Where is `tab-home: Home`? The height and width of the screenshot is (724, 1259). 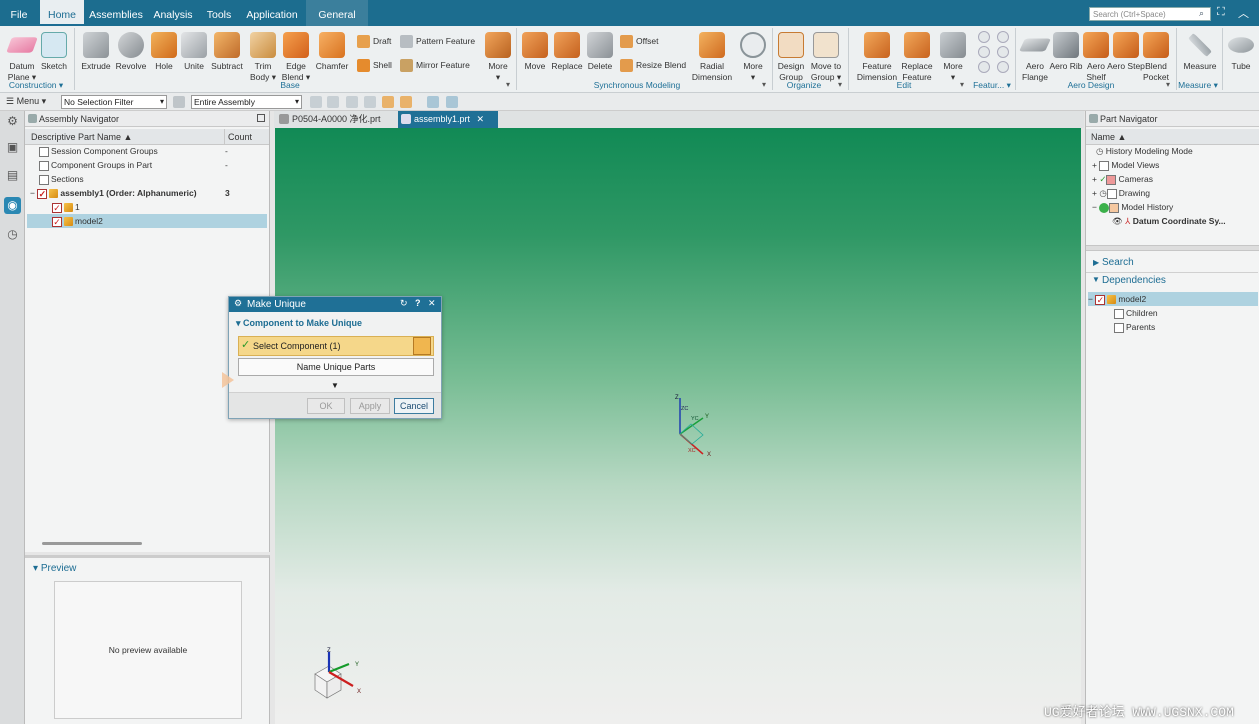 tab-home: Home is located at coordinates (62, 13).